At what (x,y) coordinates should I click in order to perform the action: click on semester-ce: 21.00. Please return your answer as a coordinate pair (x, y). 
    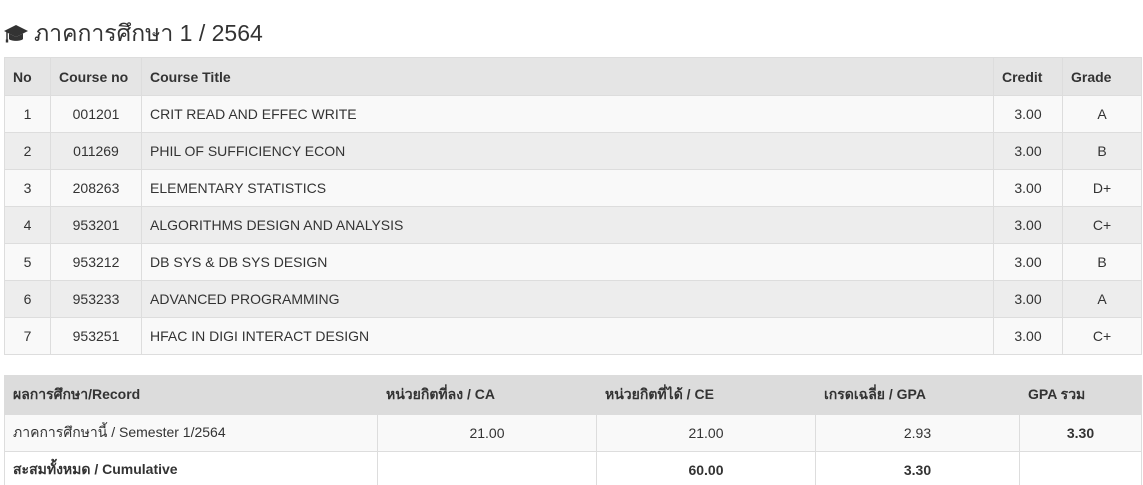
    Looking at the image, I should click on (706, 433).